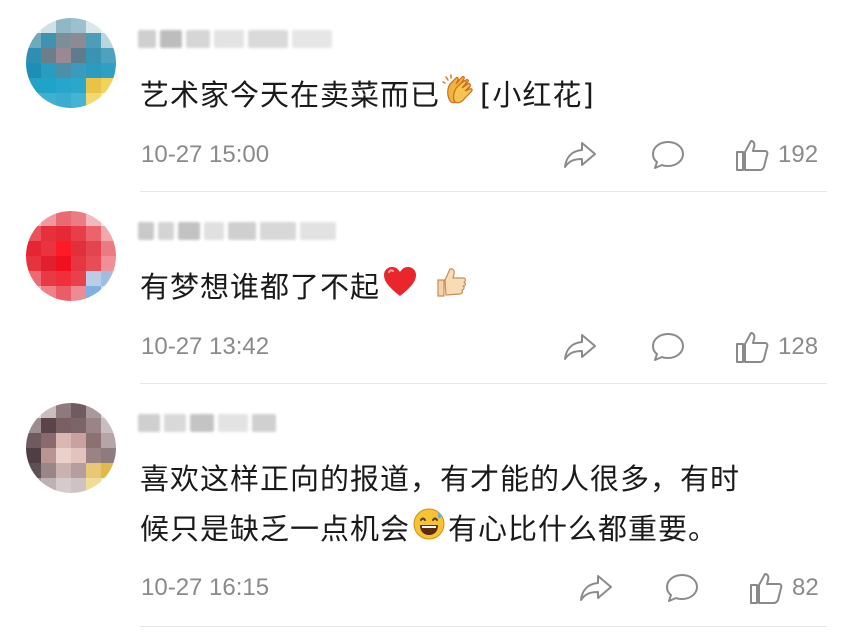 This screenshot has height=633, width=845. What do you see at coordinates (205, 154) in the screenshot?
I see `timestamp: 10-27 15:00` at bounding box center [205, 154].